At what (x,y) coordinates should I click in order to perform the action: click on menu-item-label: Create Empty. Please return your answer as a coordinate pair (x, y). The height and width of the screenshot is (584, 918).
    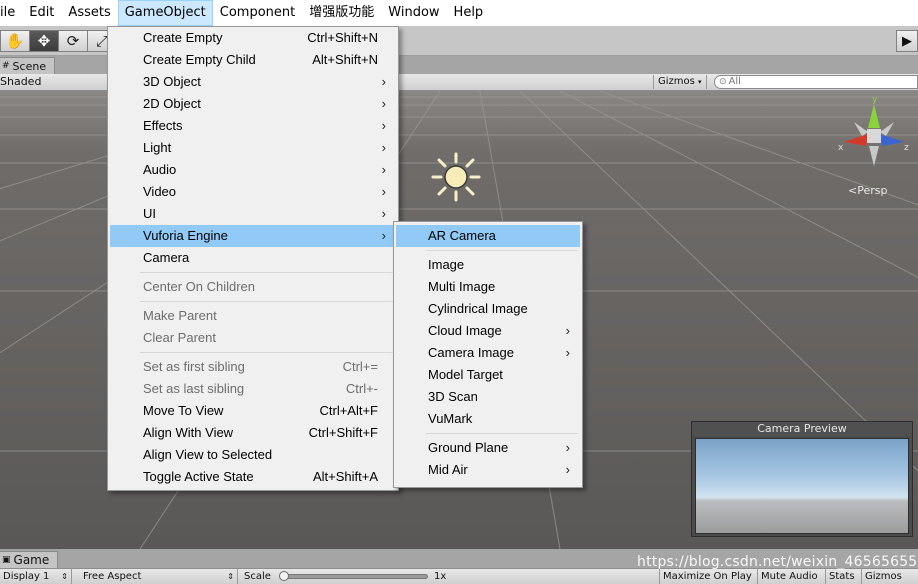
    Looking at the image, I should click on (183, 37).